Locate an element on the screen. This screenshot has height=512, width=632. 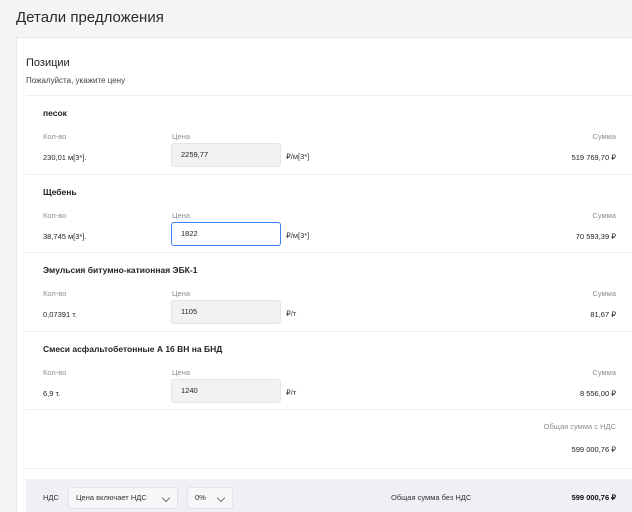
total-without-vat-label: Общая сумма без НДС is located at coordinates (431, 497).